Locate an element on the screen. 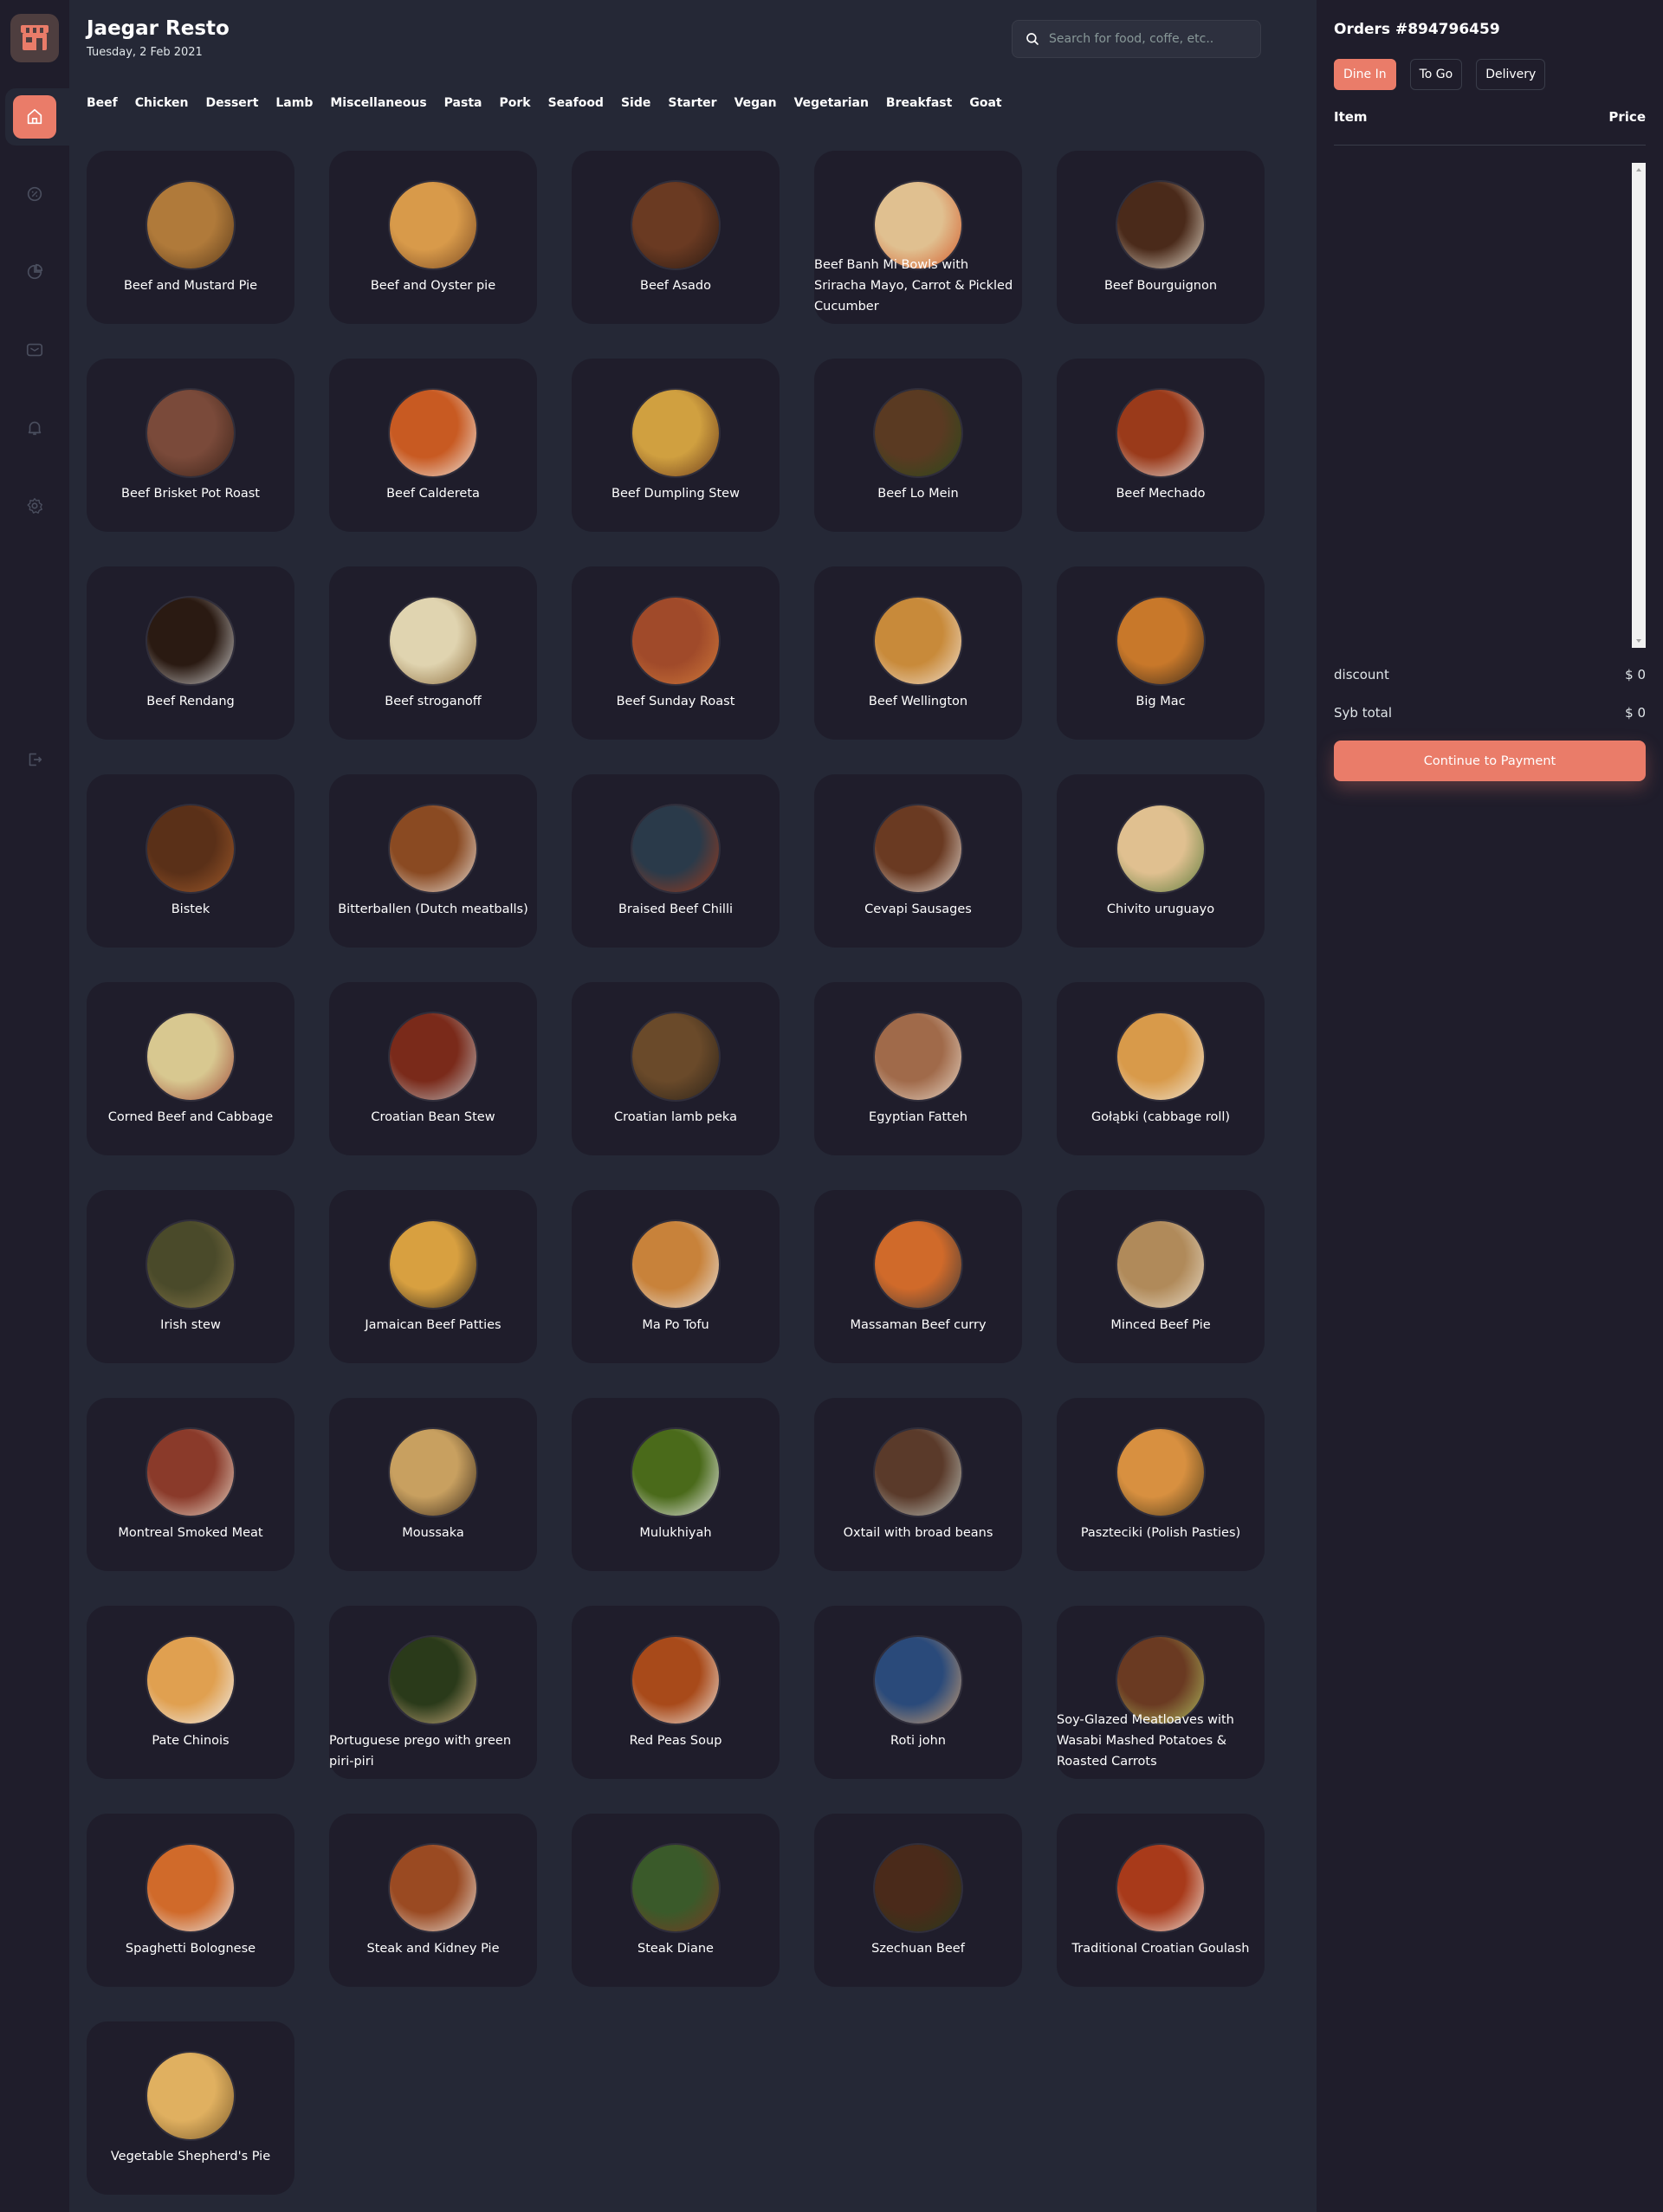 This screenshot has width=1663, height=2212. dish-name: Beef and Oyster pie is located at coordinates (433, 286).